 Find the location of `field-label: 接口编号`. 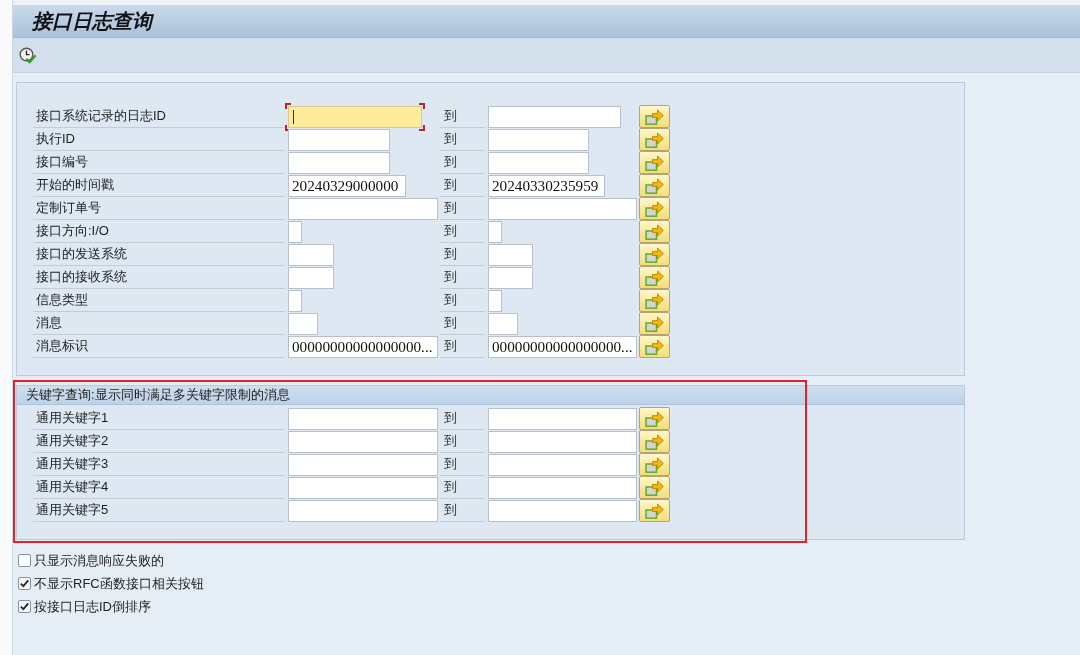

field-label: 接口编号 is located at coordinates (62, 162).